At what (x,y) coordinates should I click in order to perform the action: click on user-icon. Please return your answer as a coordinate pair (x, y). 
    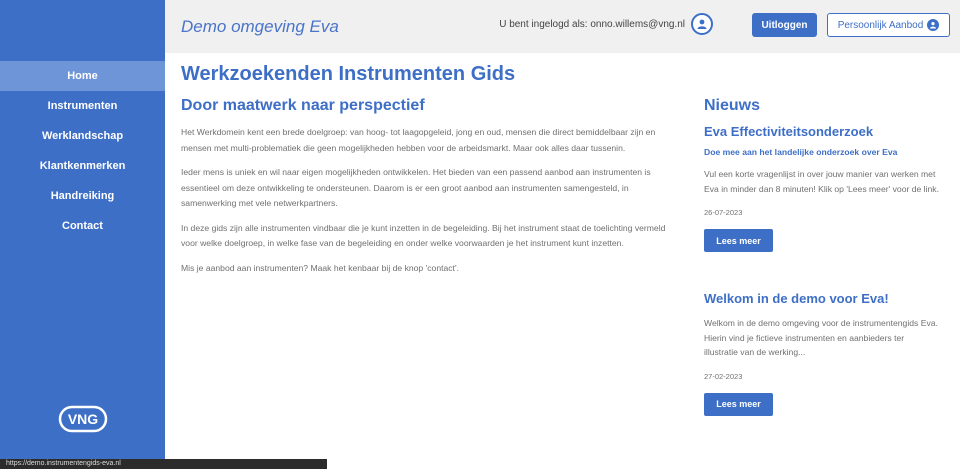
    Looking at the image, I should click on (702, 24).